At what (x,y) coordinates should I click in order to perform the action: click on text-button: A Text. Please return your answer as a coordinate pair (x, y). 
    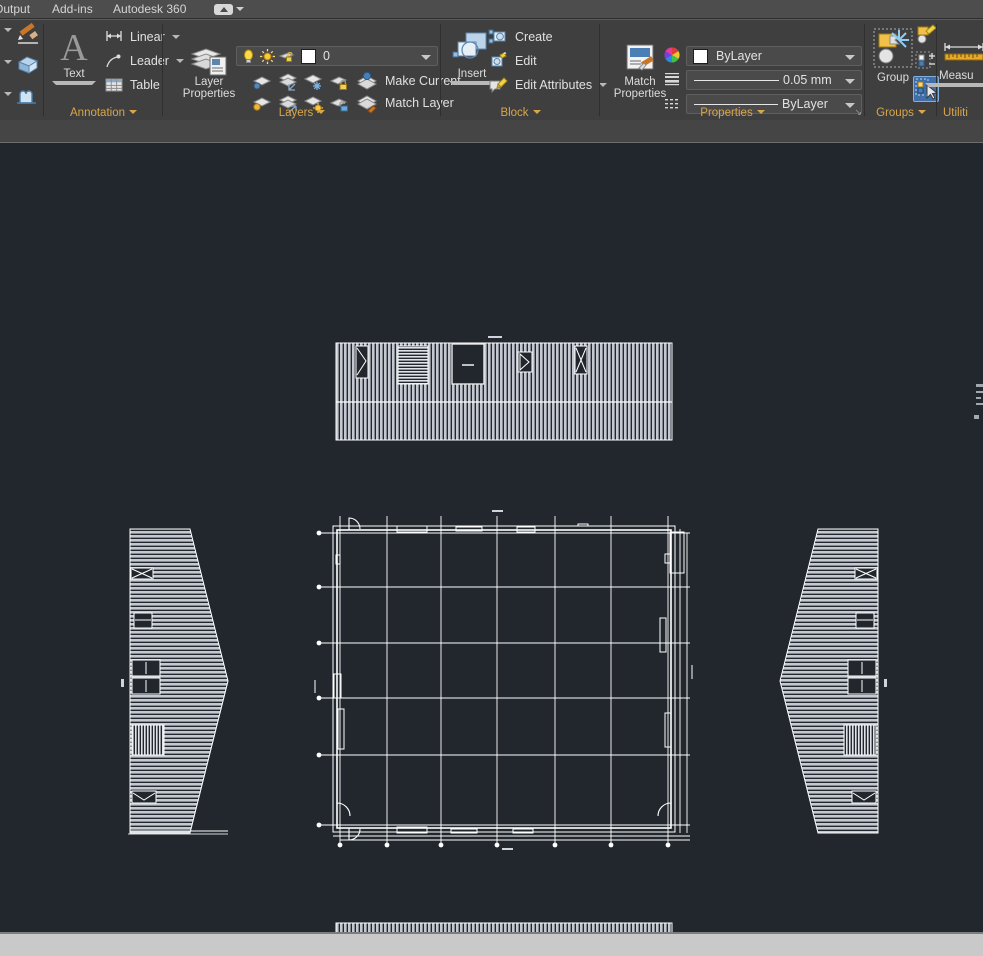
    Looking at the image, I should click on (74, 56).